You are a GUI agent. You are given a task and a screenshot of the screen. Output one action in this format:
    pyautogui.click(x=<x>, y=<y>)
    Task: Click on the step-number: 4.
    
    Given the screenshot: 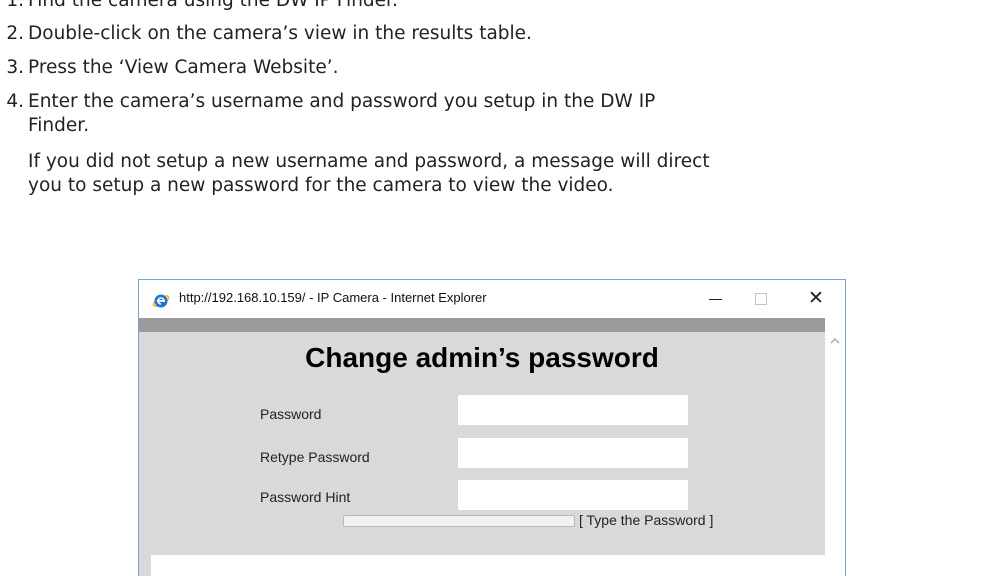 What is the action you would take?
    pyautogui.click(x=15, y=101)
    